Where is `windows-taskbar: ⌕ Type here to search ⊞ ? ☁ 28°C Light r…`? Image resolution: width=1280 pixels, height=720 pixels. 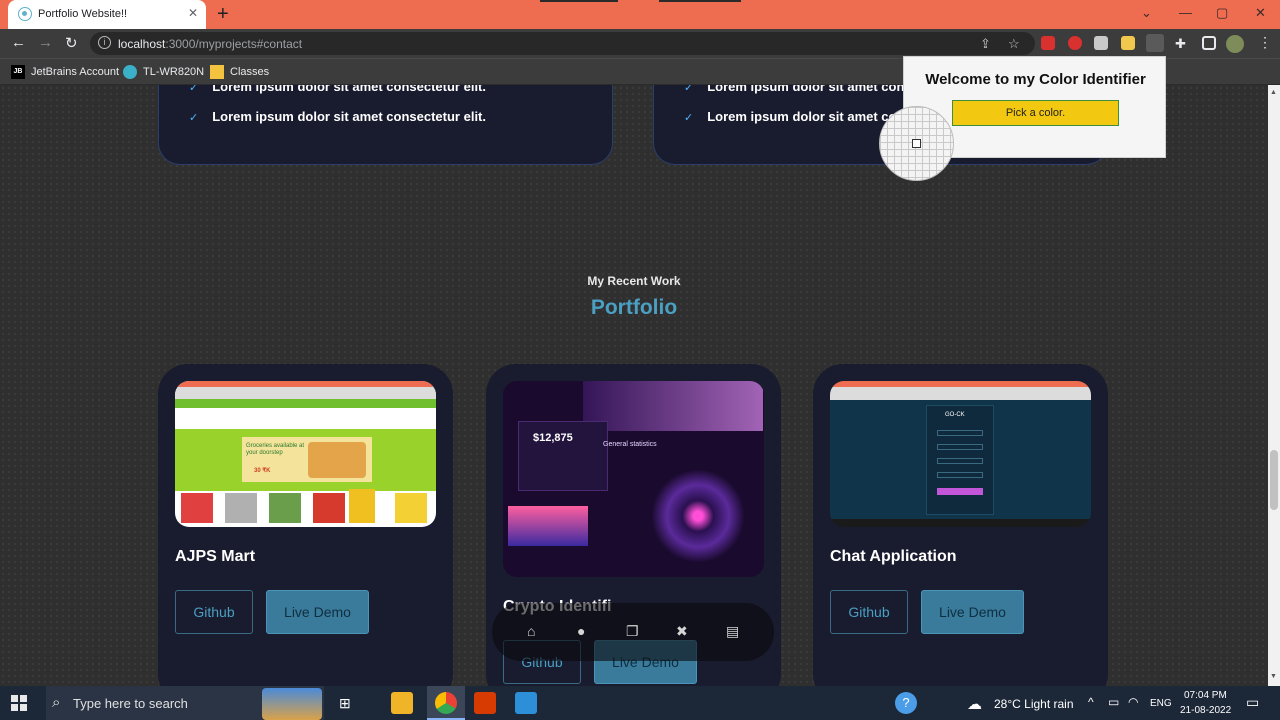
windows-taskbar: ⌕ Type here to search ⊞ ? ☁ 28°C Light r… is located at coordinates (640, 703).